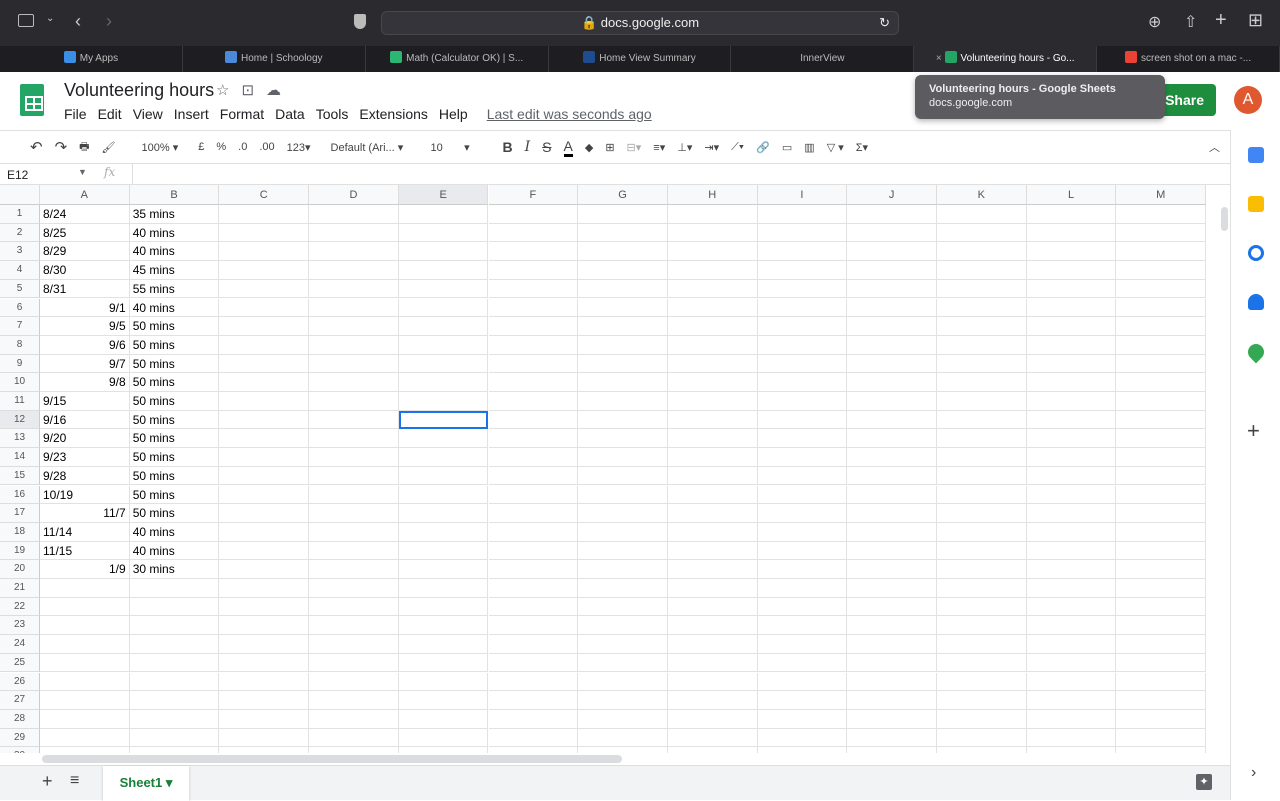  What do you see at coordinates (299, 147) in the screenshot?
I see `number-format-select: 123▾` at bounding box center [299, 147].